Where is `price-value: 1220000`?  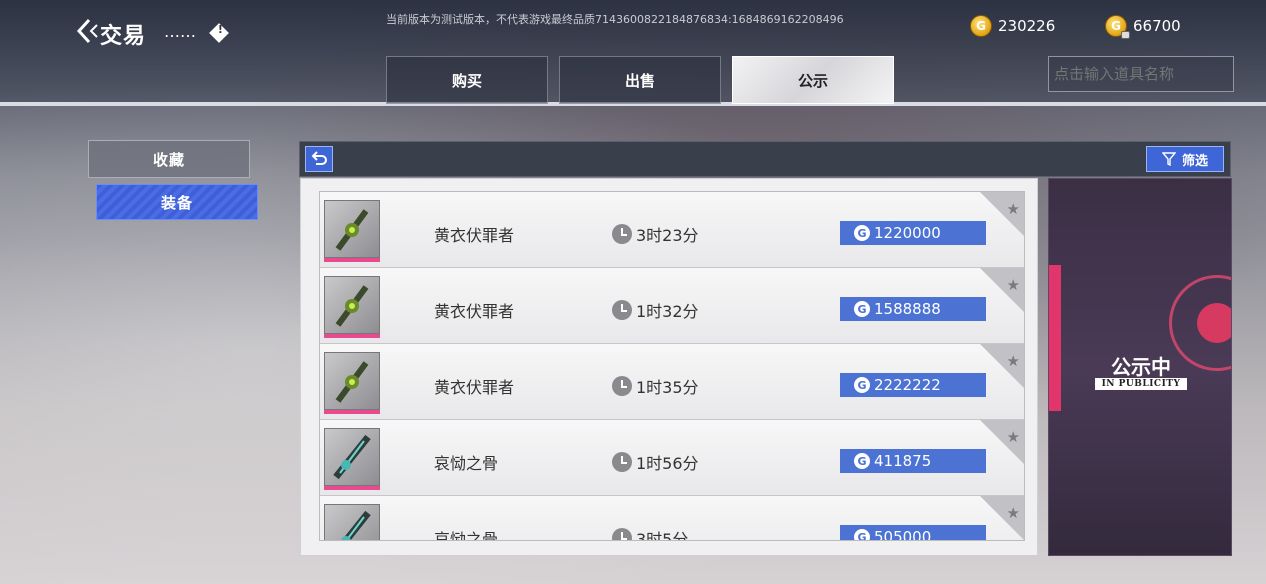 price-value: 1220000 is located at coordinates (907, 233).